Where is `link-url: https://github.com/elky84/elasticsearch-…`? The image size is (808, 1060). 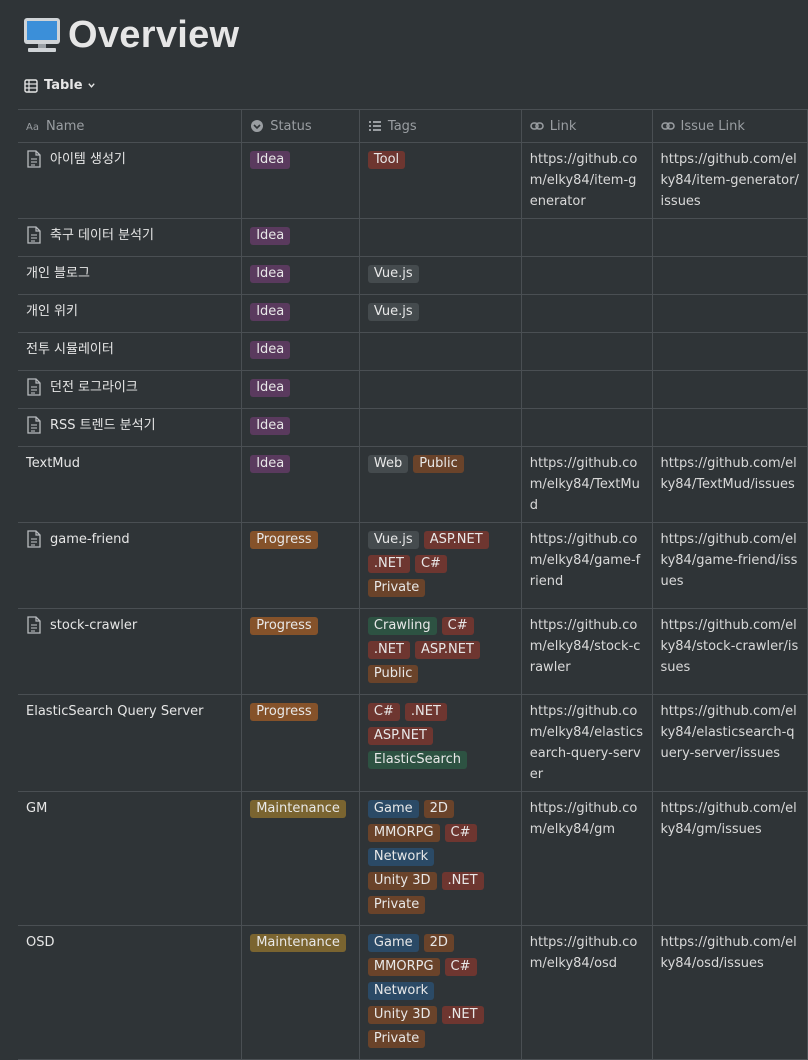
link-url: https://github.com/elky84/elasticsearch-… is located at coordinates (586, 743).